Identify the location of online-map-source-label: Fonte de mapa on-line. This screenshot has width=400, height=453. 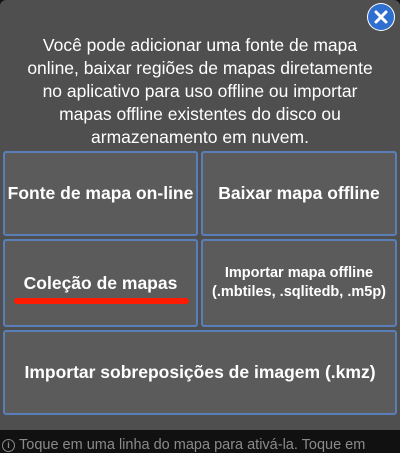
(100, 193).